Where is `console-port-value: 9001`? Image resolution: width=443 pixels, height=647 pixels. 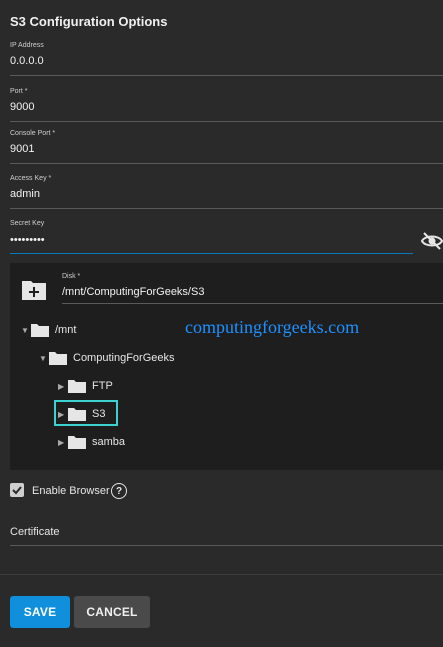
console-port-value: 9001 is located at coordinates (22, 149).